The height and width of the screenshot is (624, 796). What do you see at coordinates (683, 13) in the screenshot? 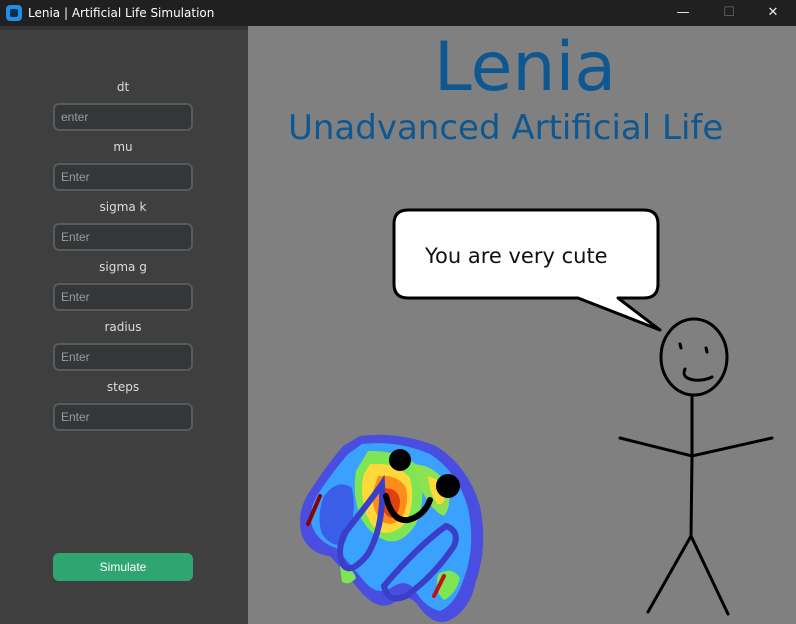
I see `minimize-icon: —` at bounding box center [683, 13].